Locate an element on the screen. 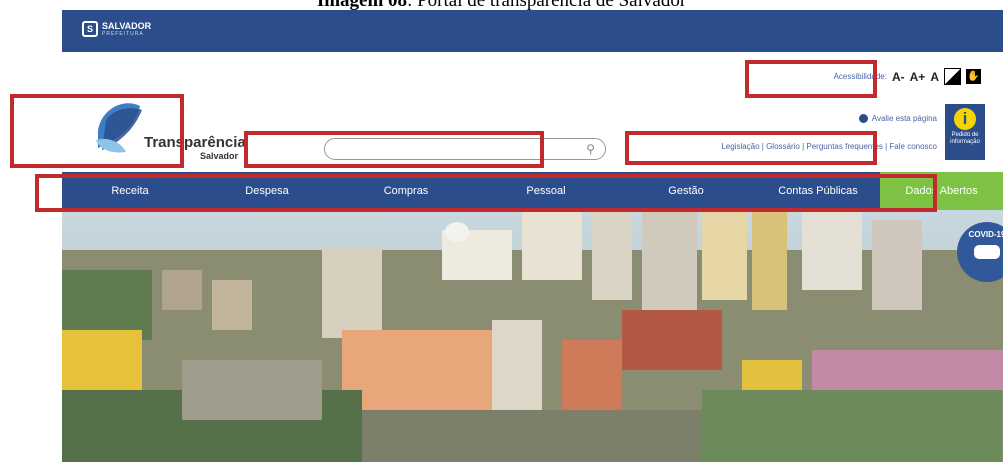 This screenshot has height=462, width=1003. rate-page-link: Avalie esta página is located at coordinates (897, 118).